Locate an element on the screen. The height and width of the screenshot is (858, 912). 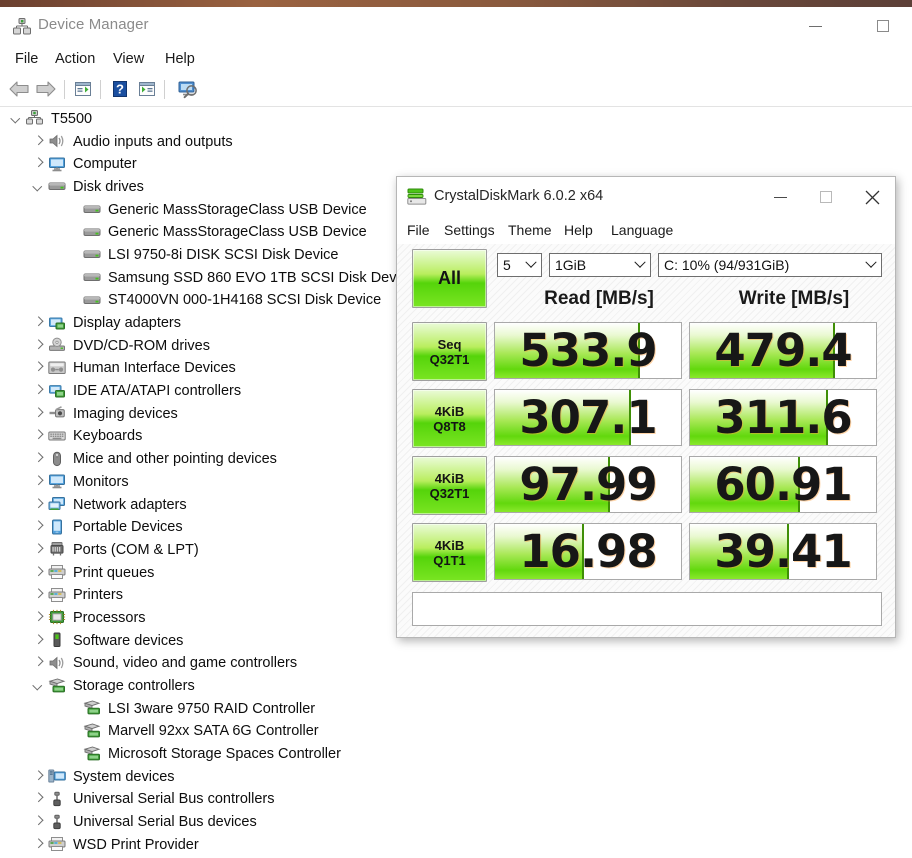
menu-settings: Settings is located at coordinates (469, 230).